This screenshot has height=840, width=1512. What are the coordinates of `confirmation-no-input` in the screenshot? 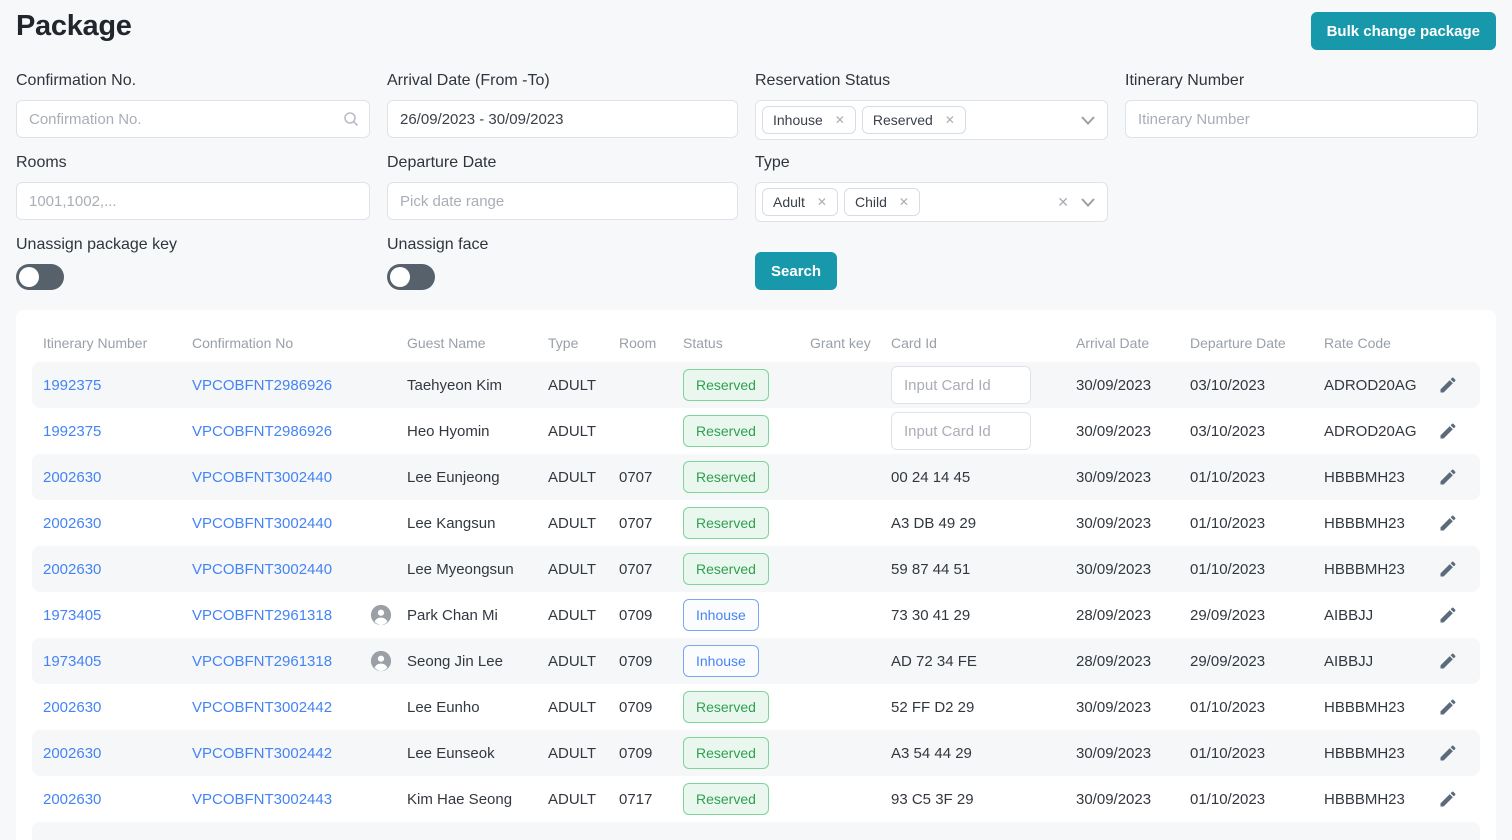 It's located at (193, 119).